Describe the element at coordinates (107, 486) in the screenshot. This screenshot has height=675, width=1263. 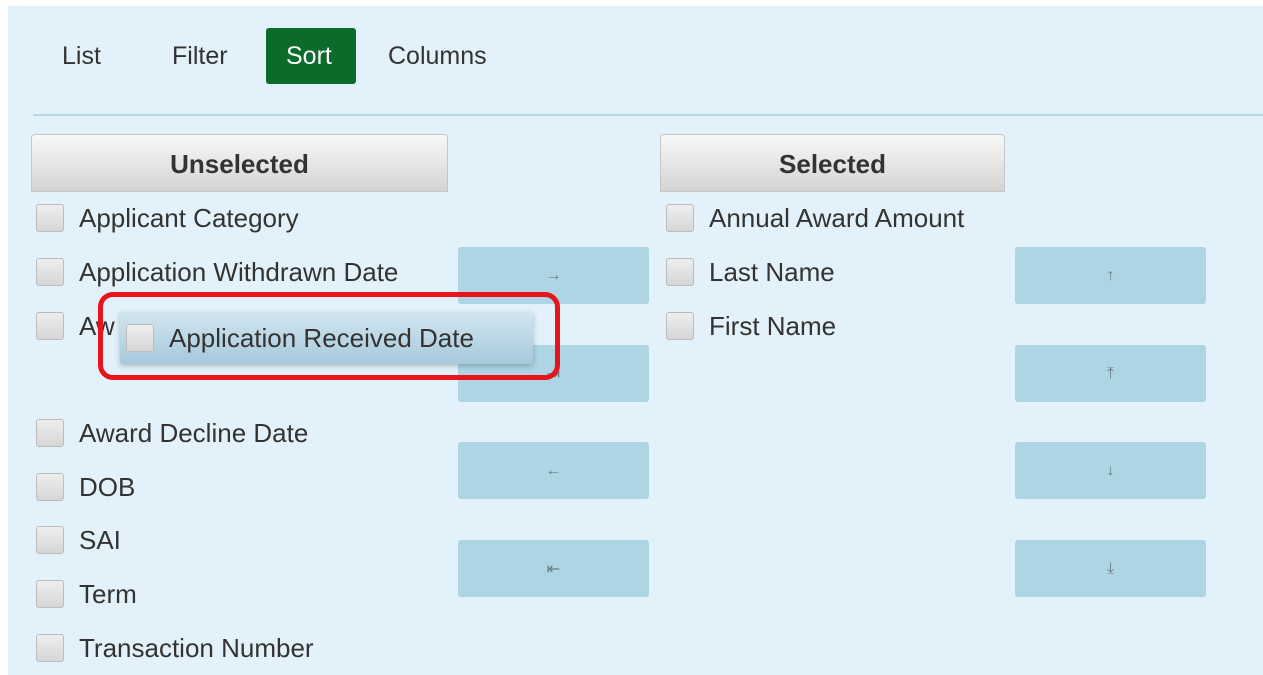
I see `list-item-label: DOB` at that location.